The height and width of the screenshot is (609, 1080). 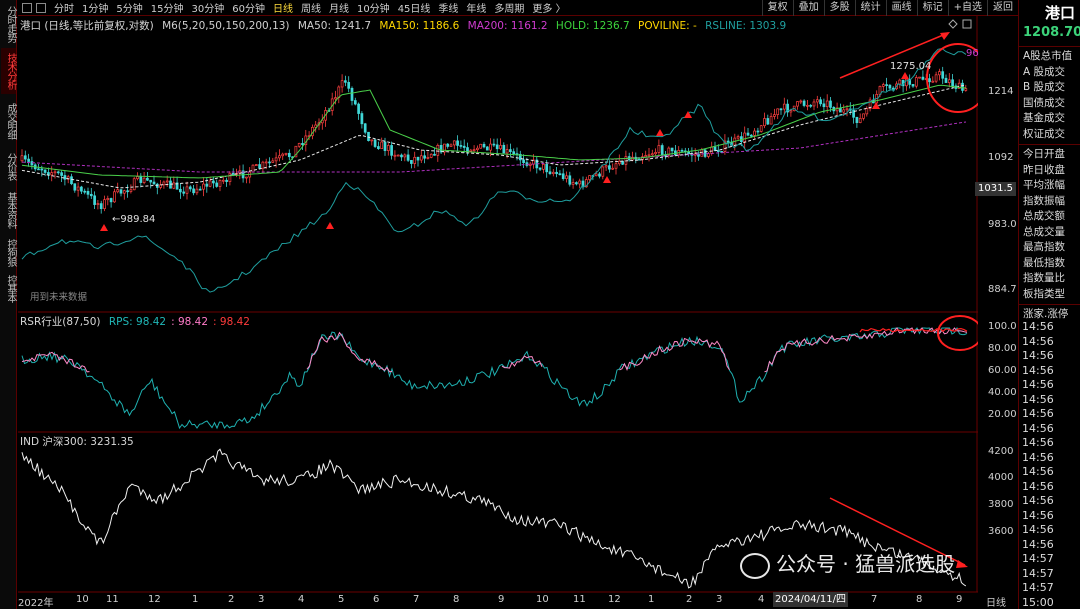 What do you see at coordinates (719, 599) in the screenshot?
I see `time-axis-tick-18: 3` at bounding box center [719, 599].